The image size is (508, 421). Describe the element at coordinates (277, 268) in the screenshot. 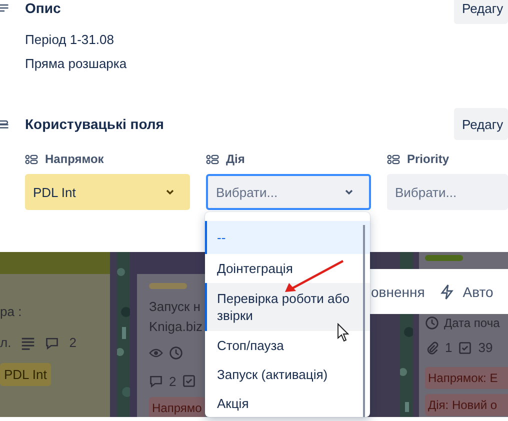

I see `dropdown-option: Доінтеграція` at that location.